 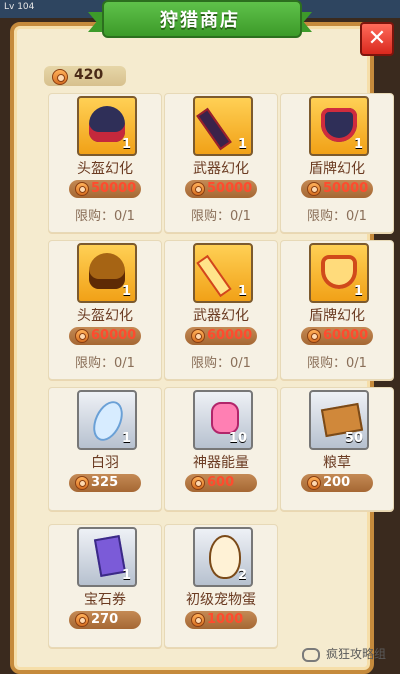 What do you see at coordinates (19, 7) in the screenshot?
I see `level-label: Lv 104` at bounding box center [19, 7].